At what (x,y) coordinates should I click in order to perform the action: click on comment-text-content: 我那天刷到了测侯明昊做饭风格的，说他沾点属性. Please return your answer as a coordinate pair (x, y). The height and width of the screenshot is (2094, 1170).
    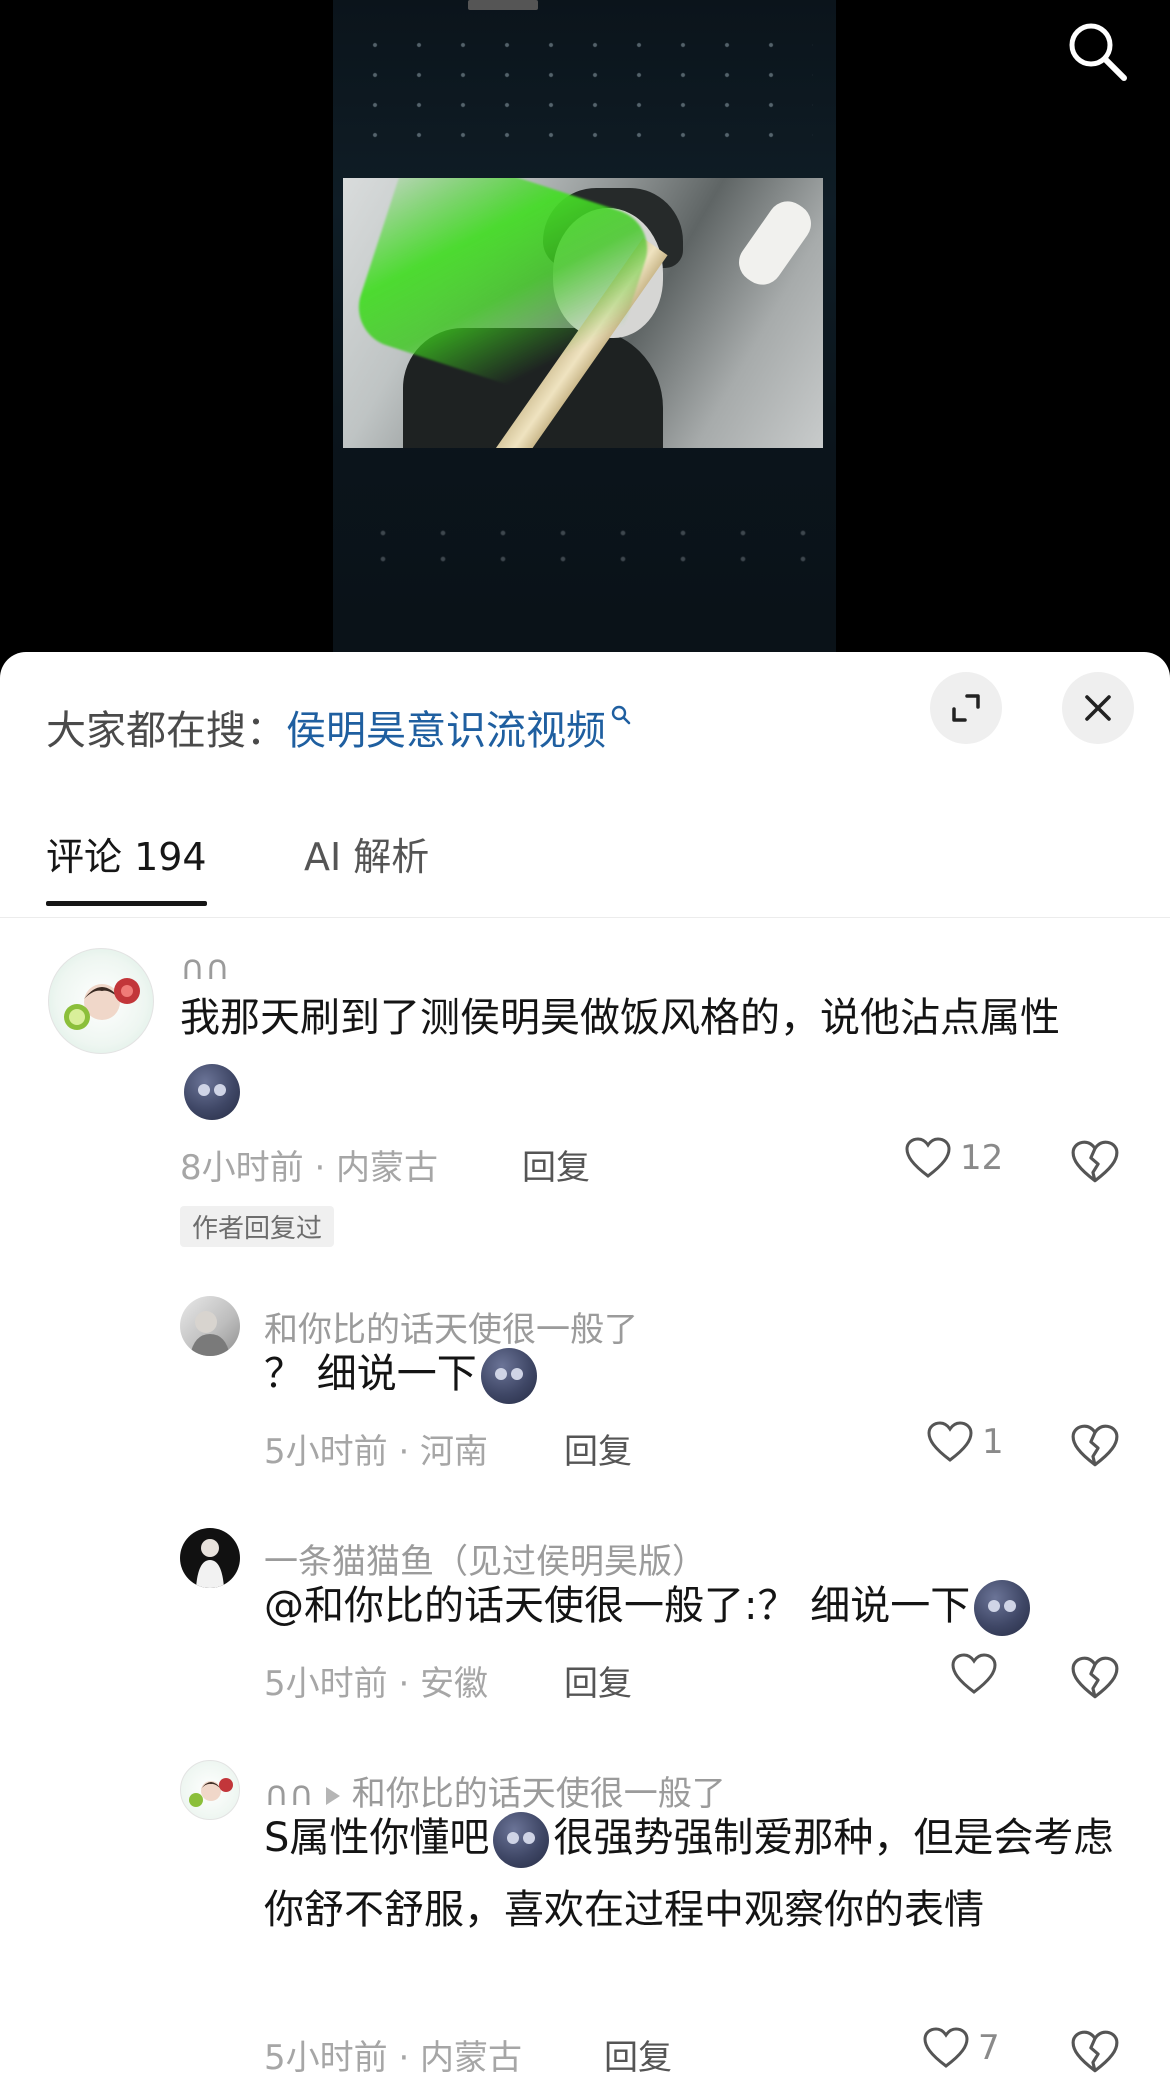
    Looking at the image, I should click on (620, 1018).